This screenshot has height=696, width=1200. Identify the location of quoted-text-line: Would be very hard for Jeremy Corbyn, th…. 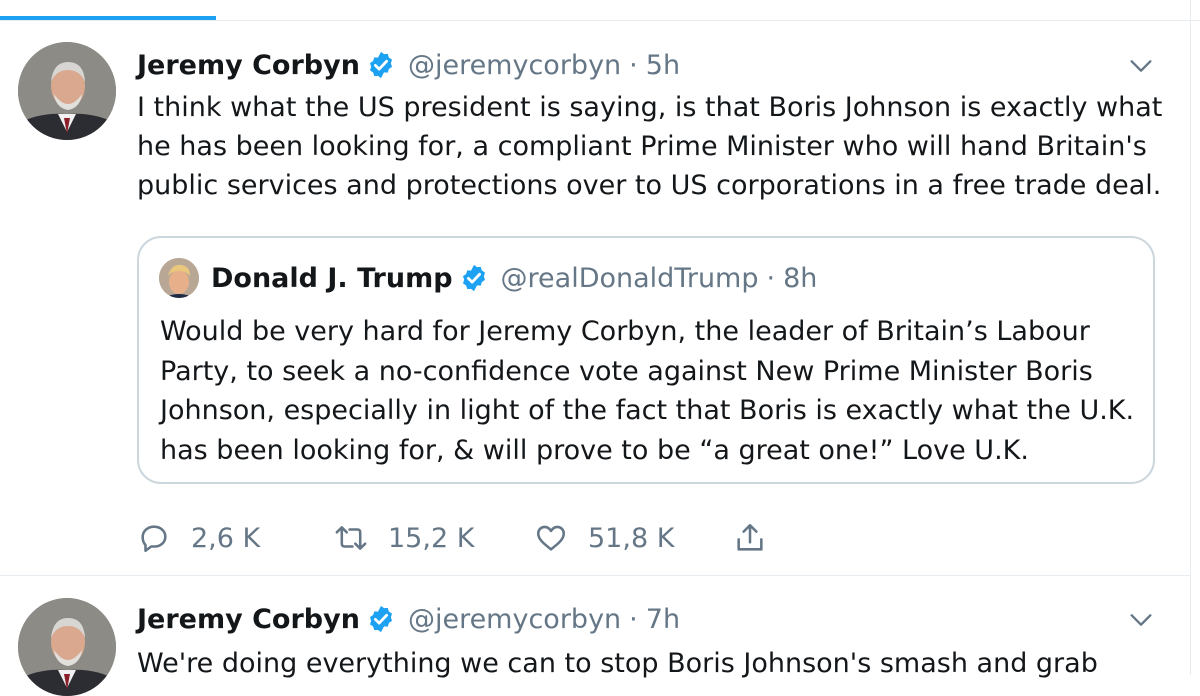
(625, 331).